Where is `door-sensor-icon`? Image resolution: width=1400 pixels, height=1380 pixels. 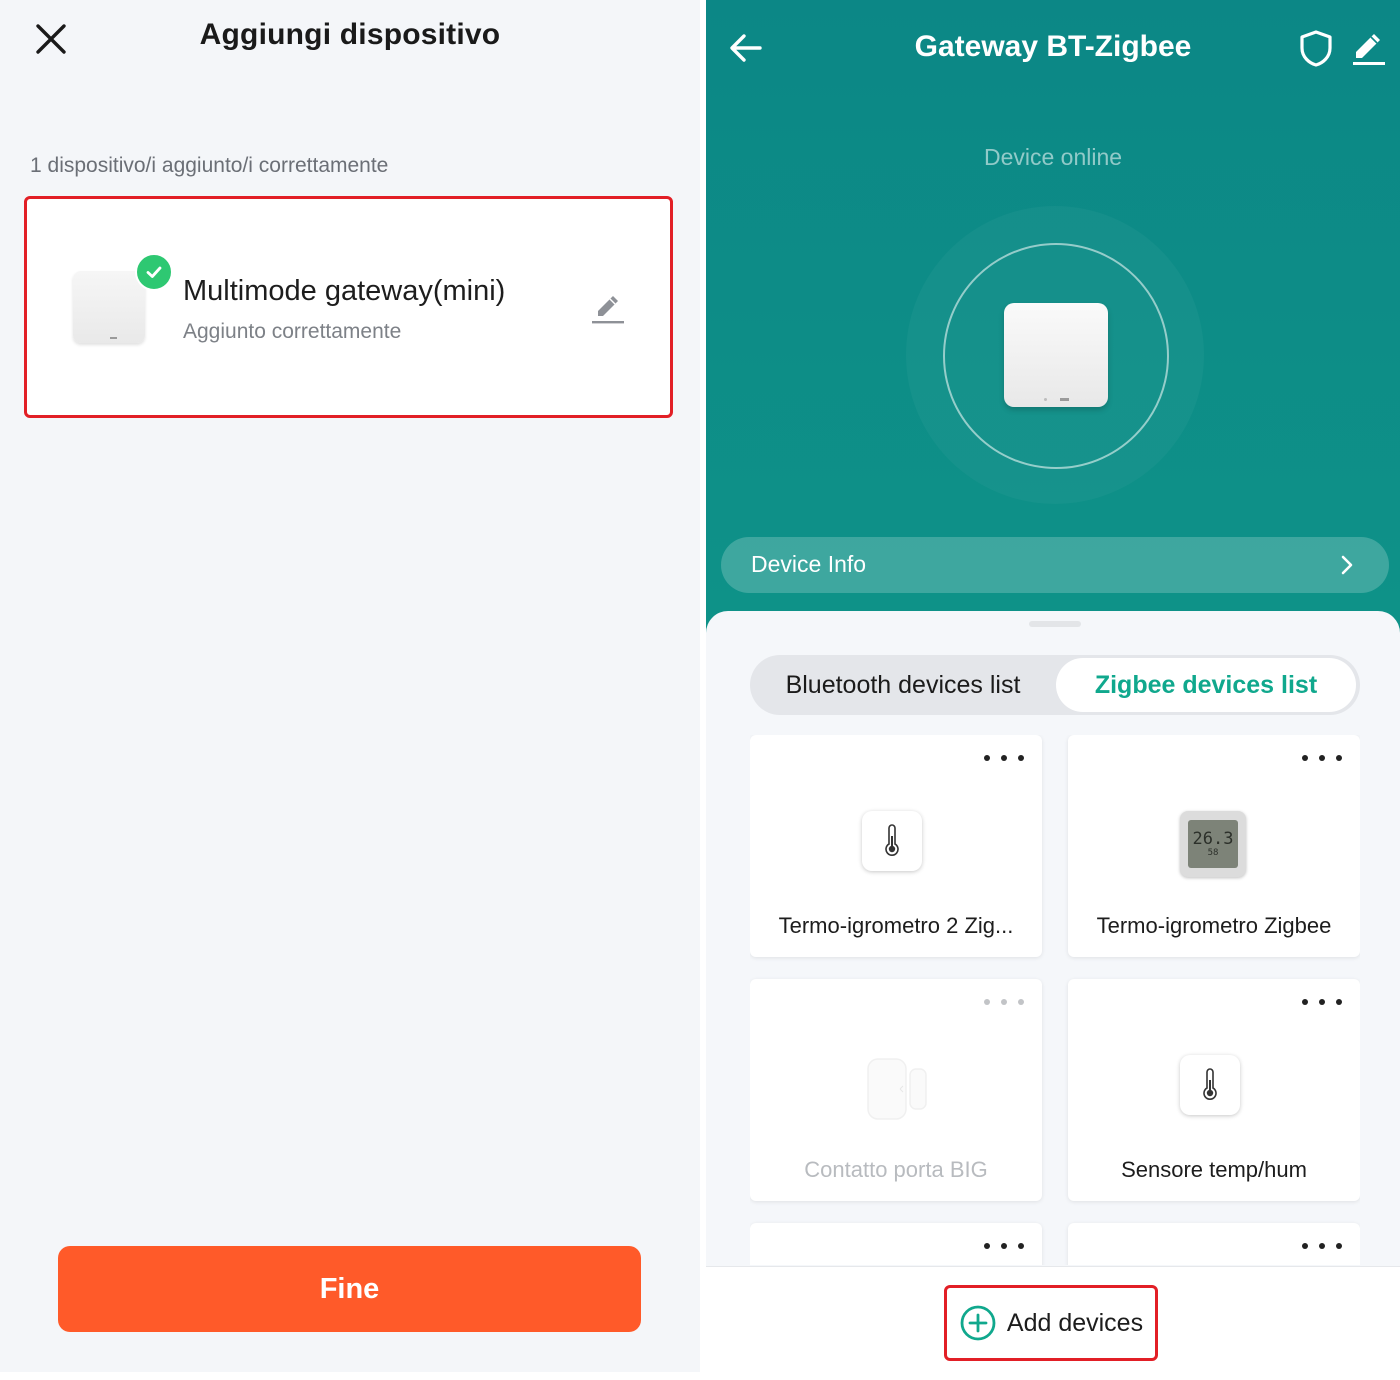 door-sensor-icon is located at coordinates (895, 1088).